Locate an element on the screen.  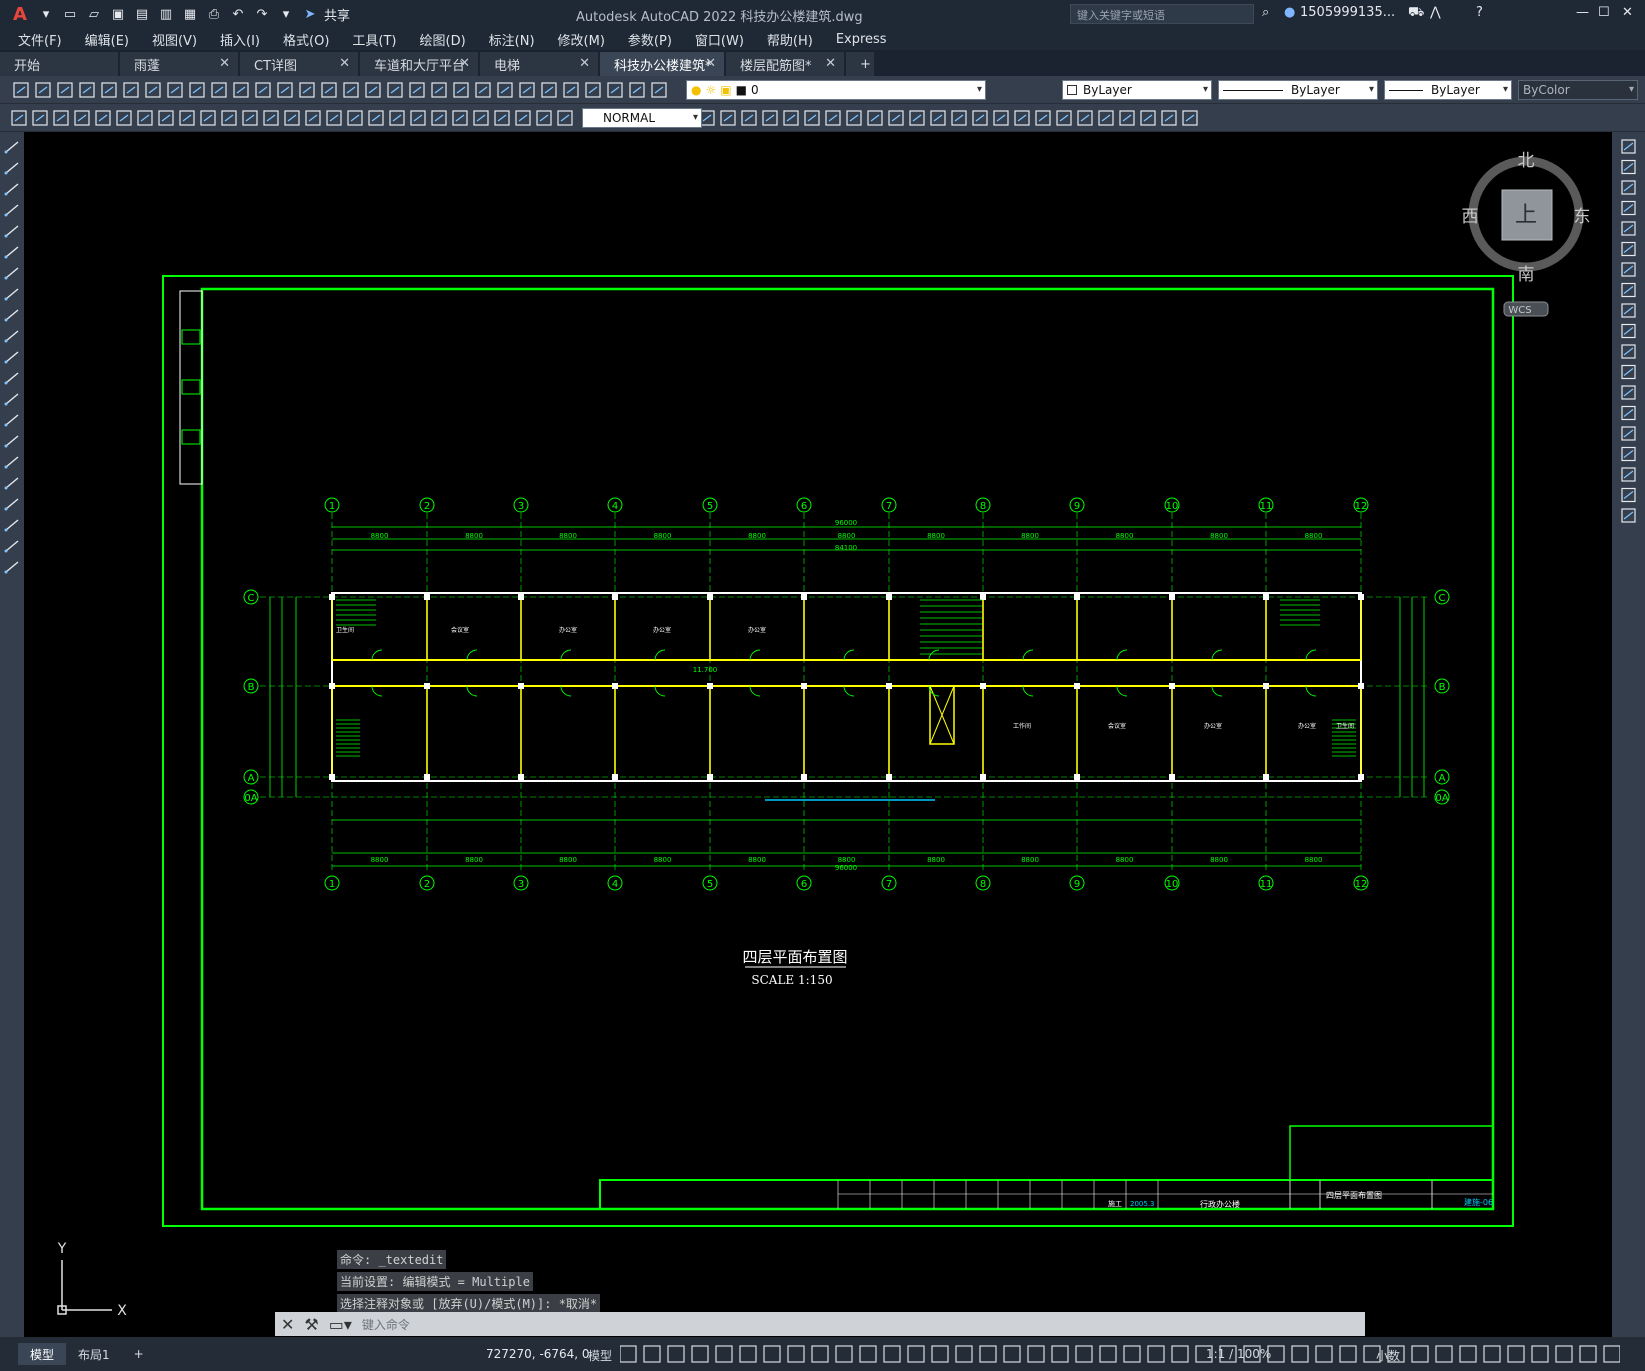
color-dropdown: ByLayer ▾ is located at coordinates (1137, 90).